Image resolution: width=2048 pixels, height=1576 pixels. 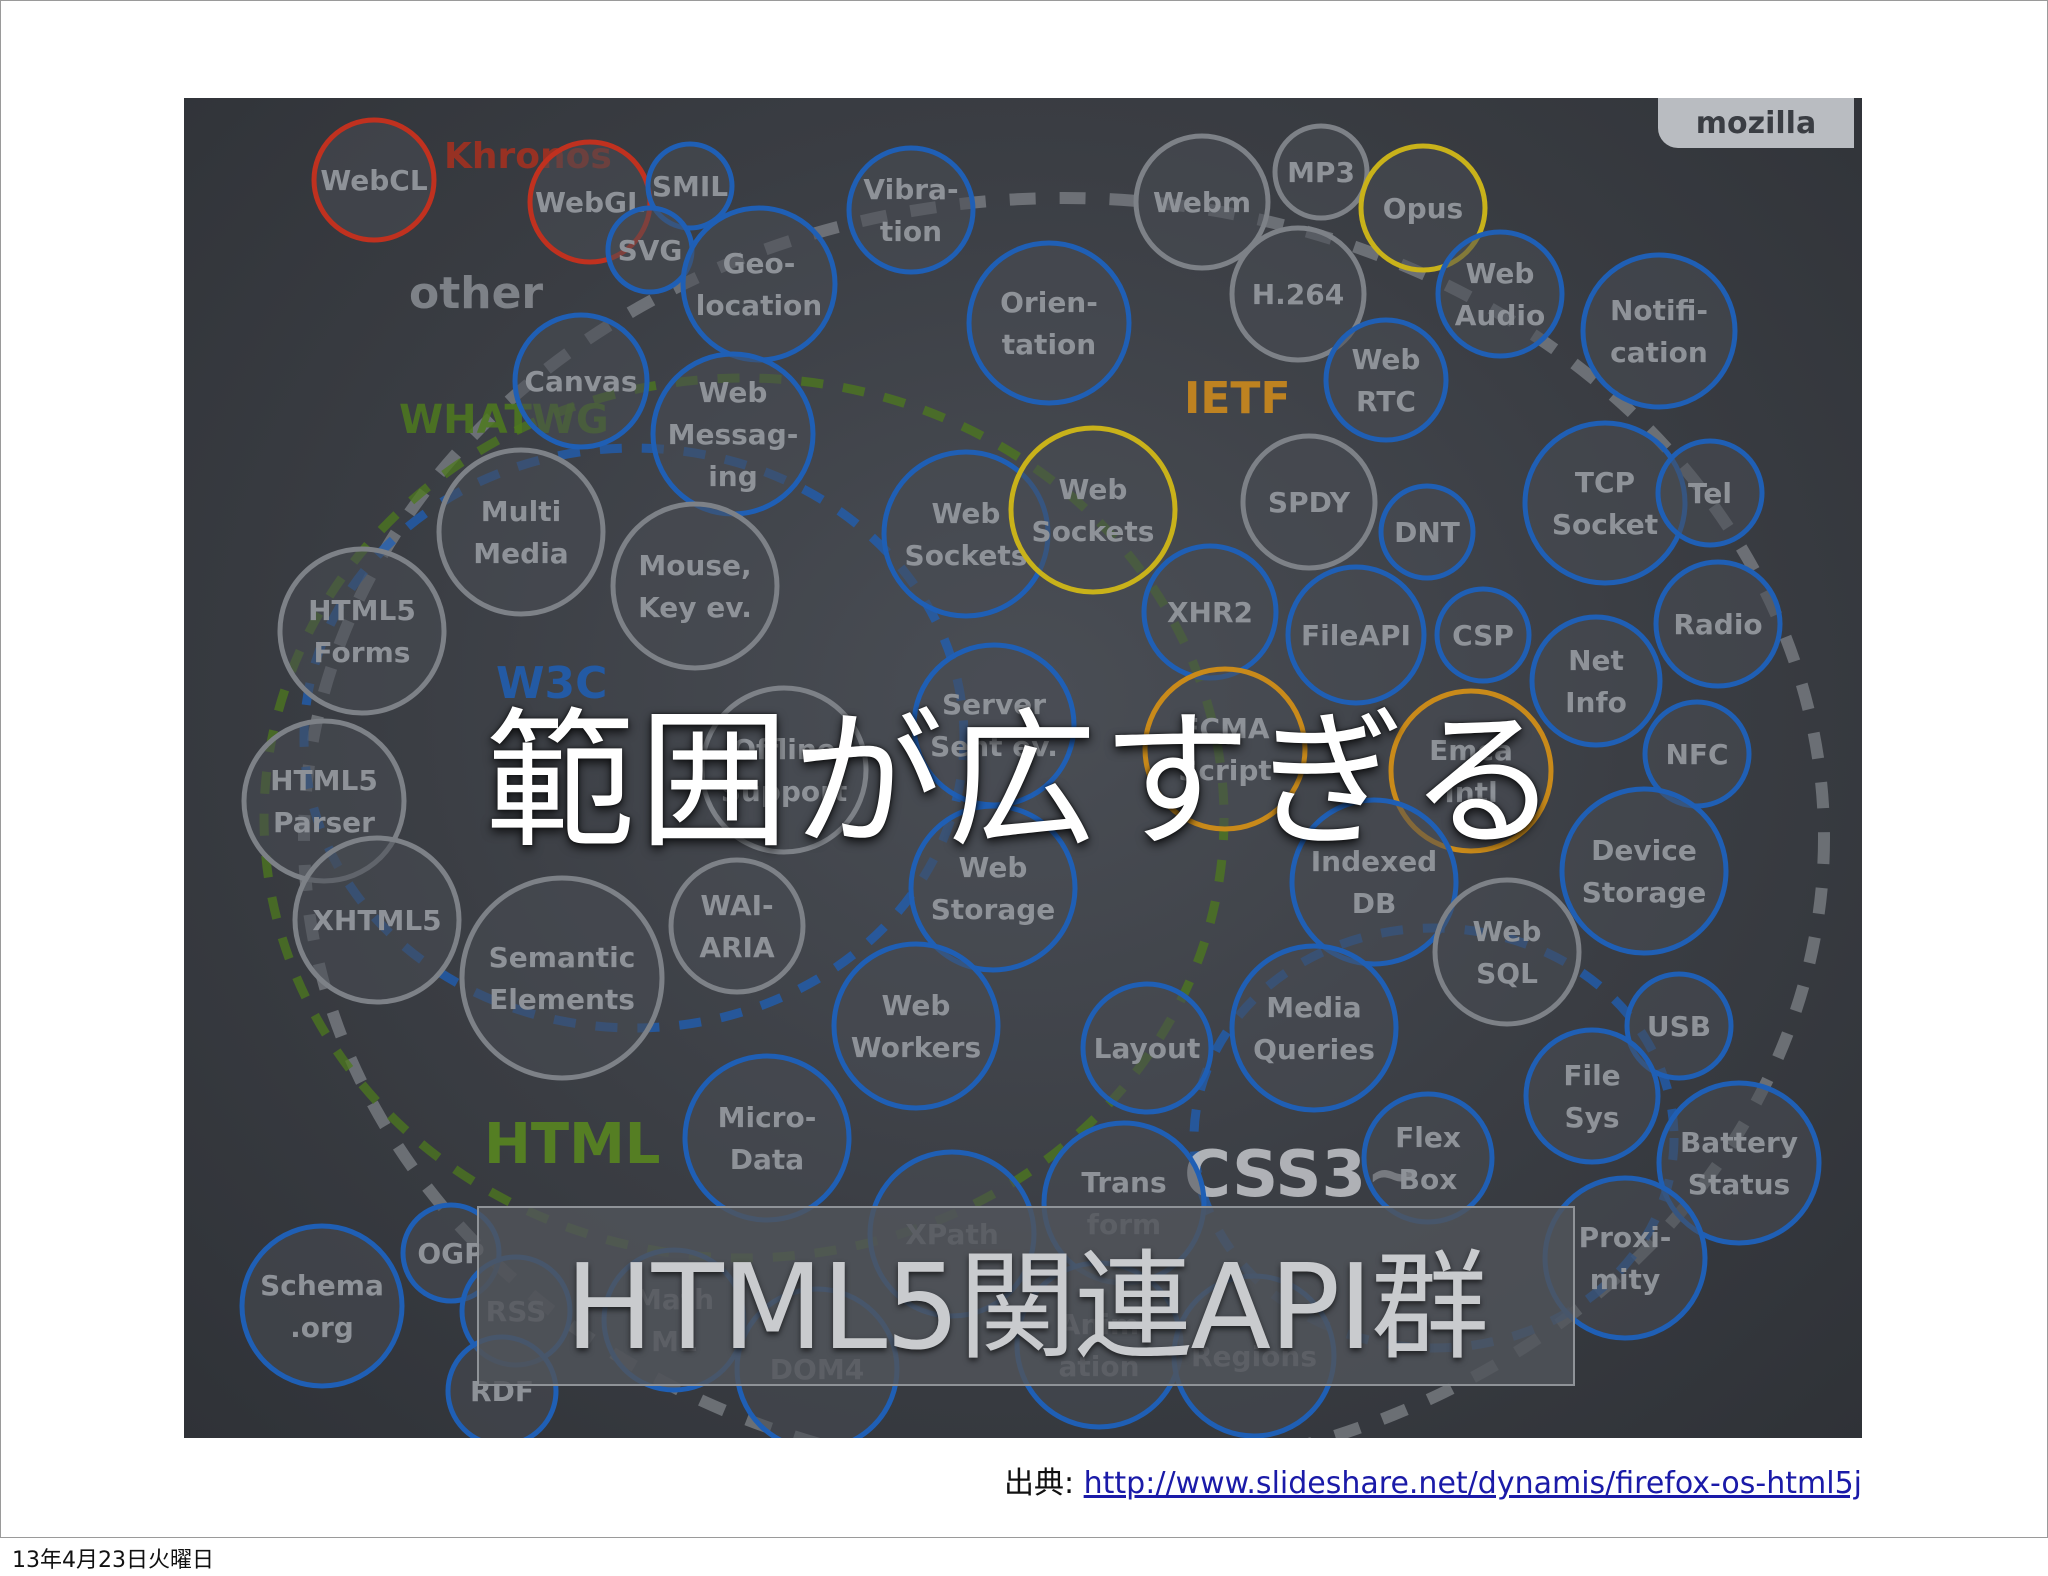 What do you see at coordinates (362, 610) in the screenshot?
I see `bubble-label: HTML5` at bounding box center [362, 610].